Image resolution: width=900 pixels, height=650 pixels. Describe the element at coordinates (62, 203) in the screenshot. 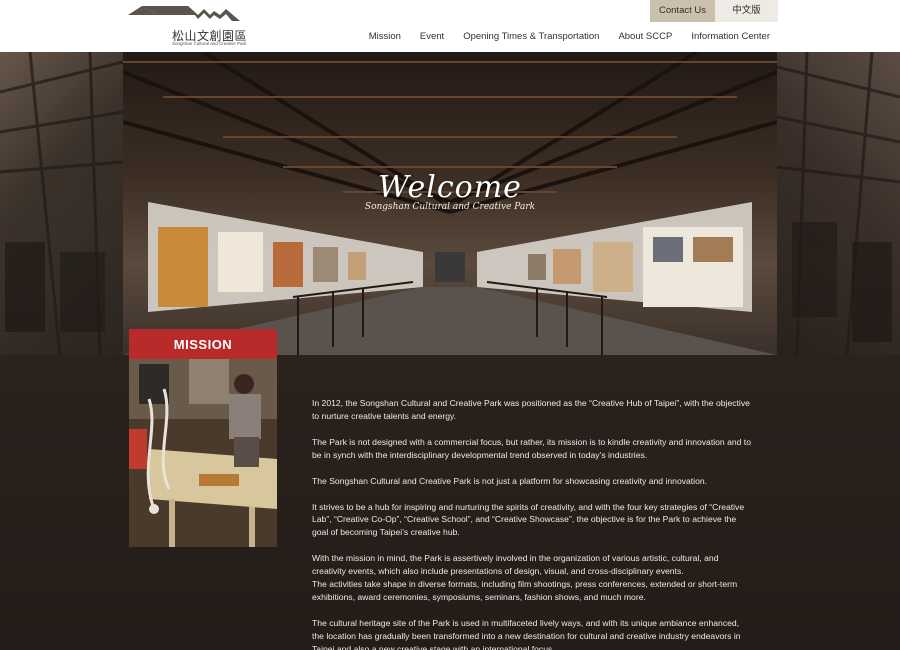

I see `hero-side-image-left` at that location.